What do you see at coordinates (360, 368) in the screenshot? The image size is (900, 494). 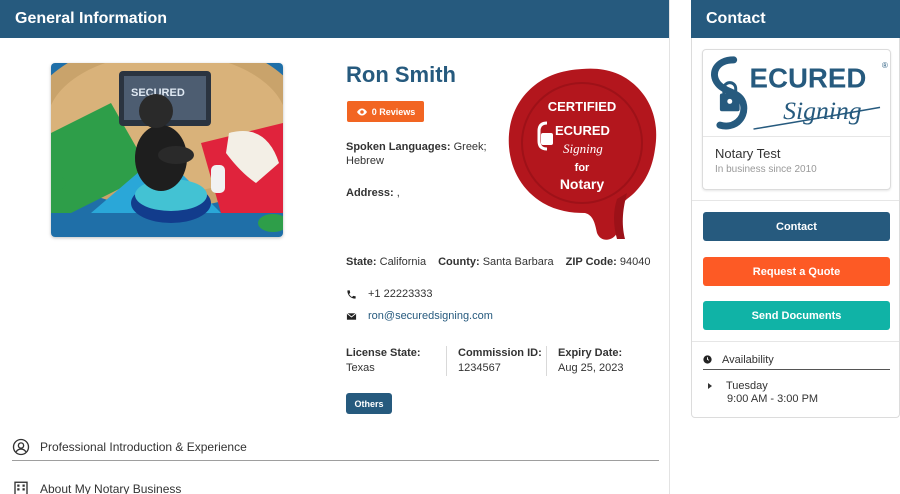 I see `license-state-value: Texas` at bounding box center [360, 368].